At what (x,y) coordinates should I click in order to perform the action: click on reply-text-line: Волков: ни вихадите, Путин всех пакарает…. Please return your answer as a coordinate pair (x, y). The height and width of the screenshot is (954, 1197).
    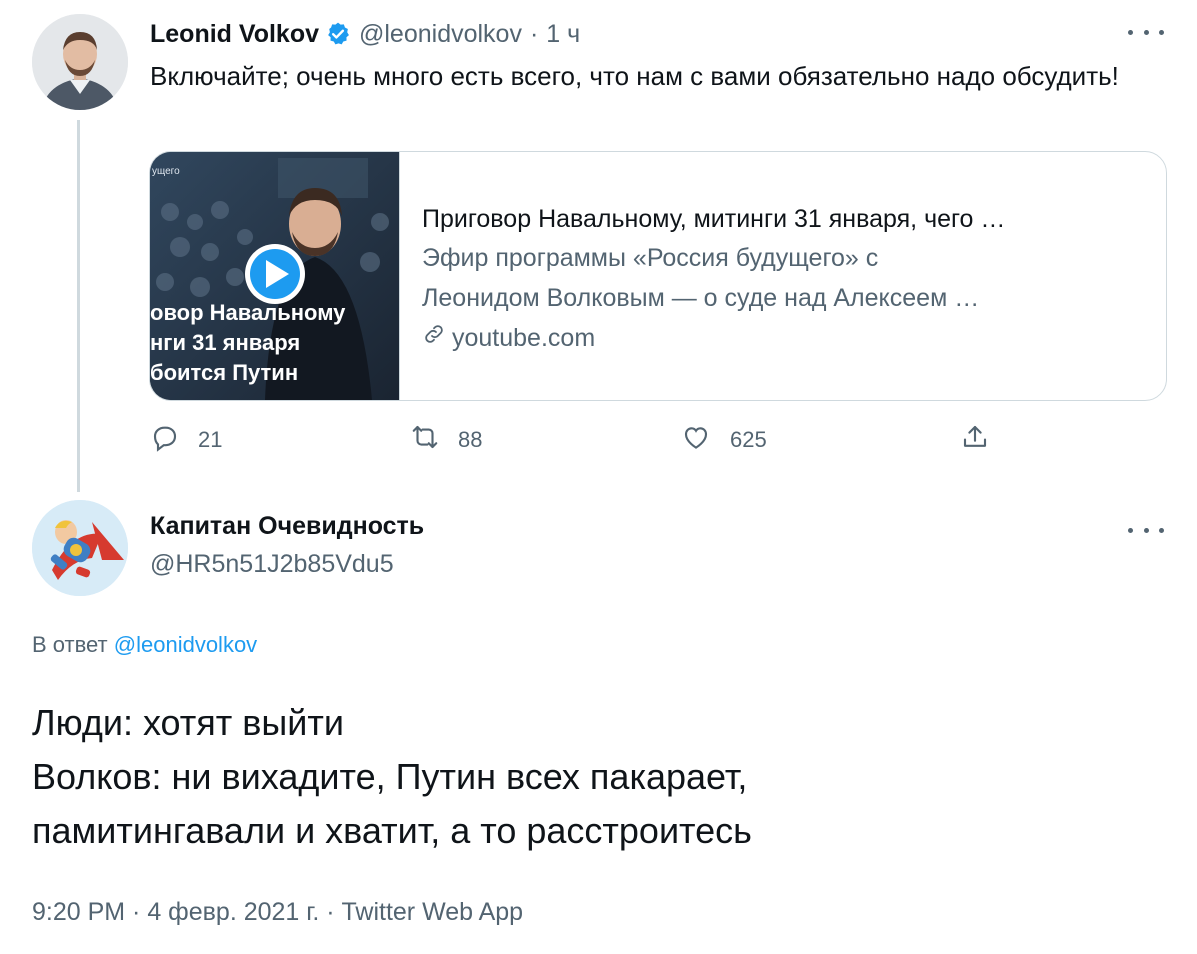
    Looking at the image, I should click on (390, 776).